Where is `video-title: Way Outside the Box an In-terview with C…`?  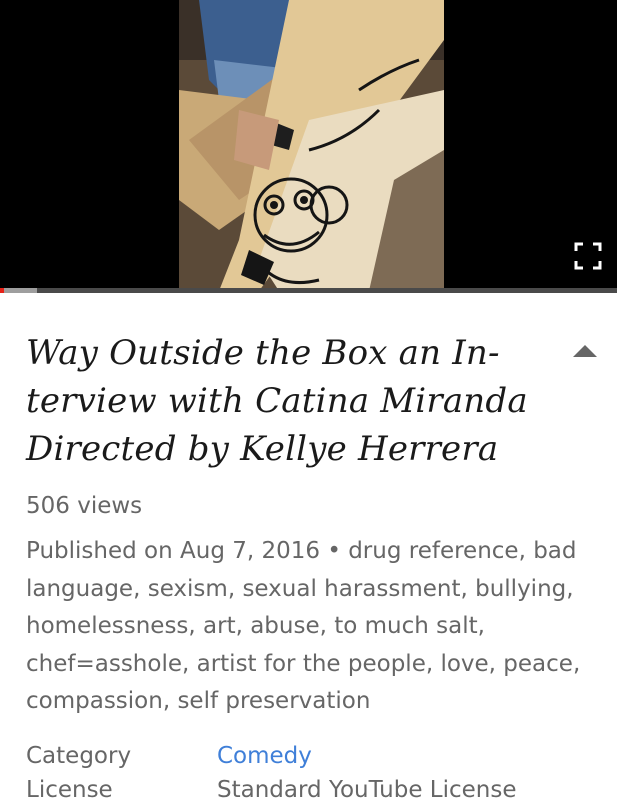
video-title: Way Outside the Box an In-terview with C… is located at coordinates (277, 401).